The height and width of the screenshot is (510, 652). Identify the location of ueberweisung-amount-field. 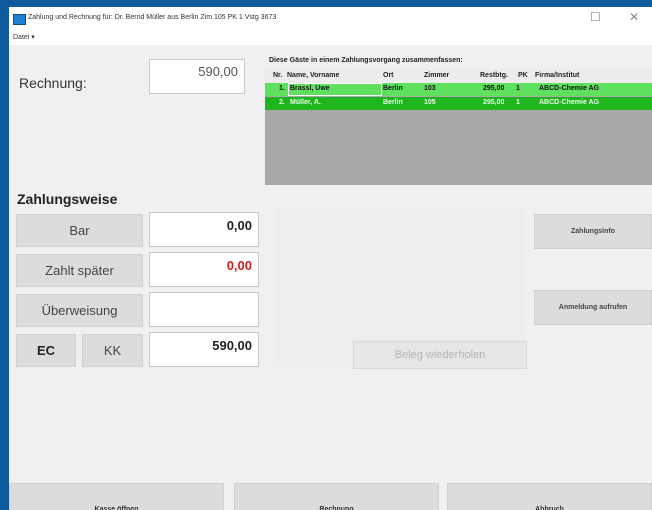
(204, 309).